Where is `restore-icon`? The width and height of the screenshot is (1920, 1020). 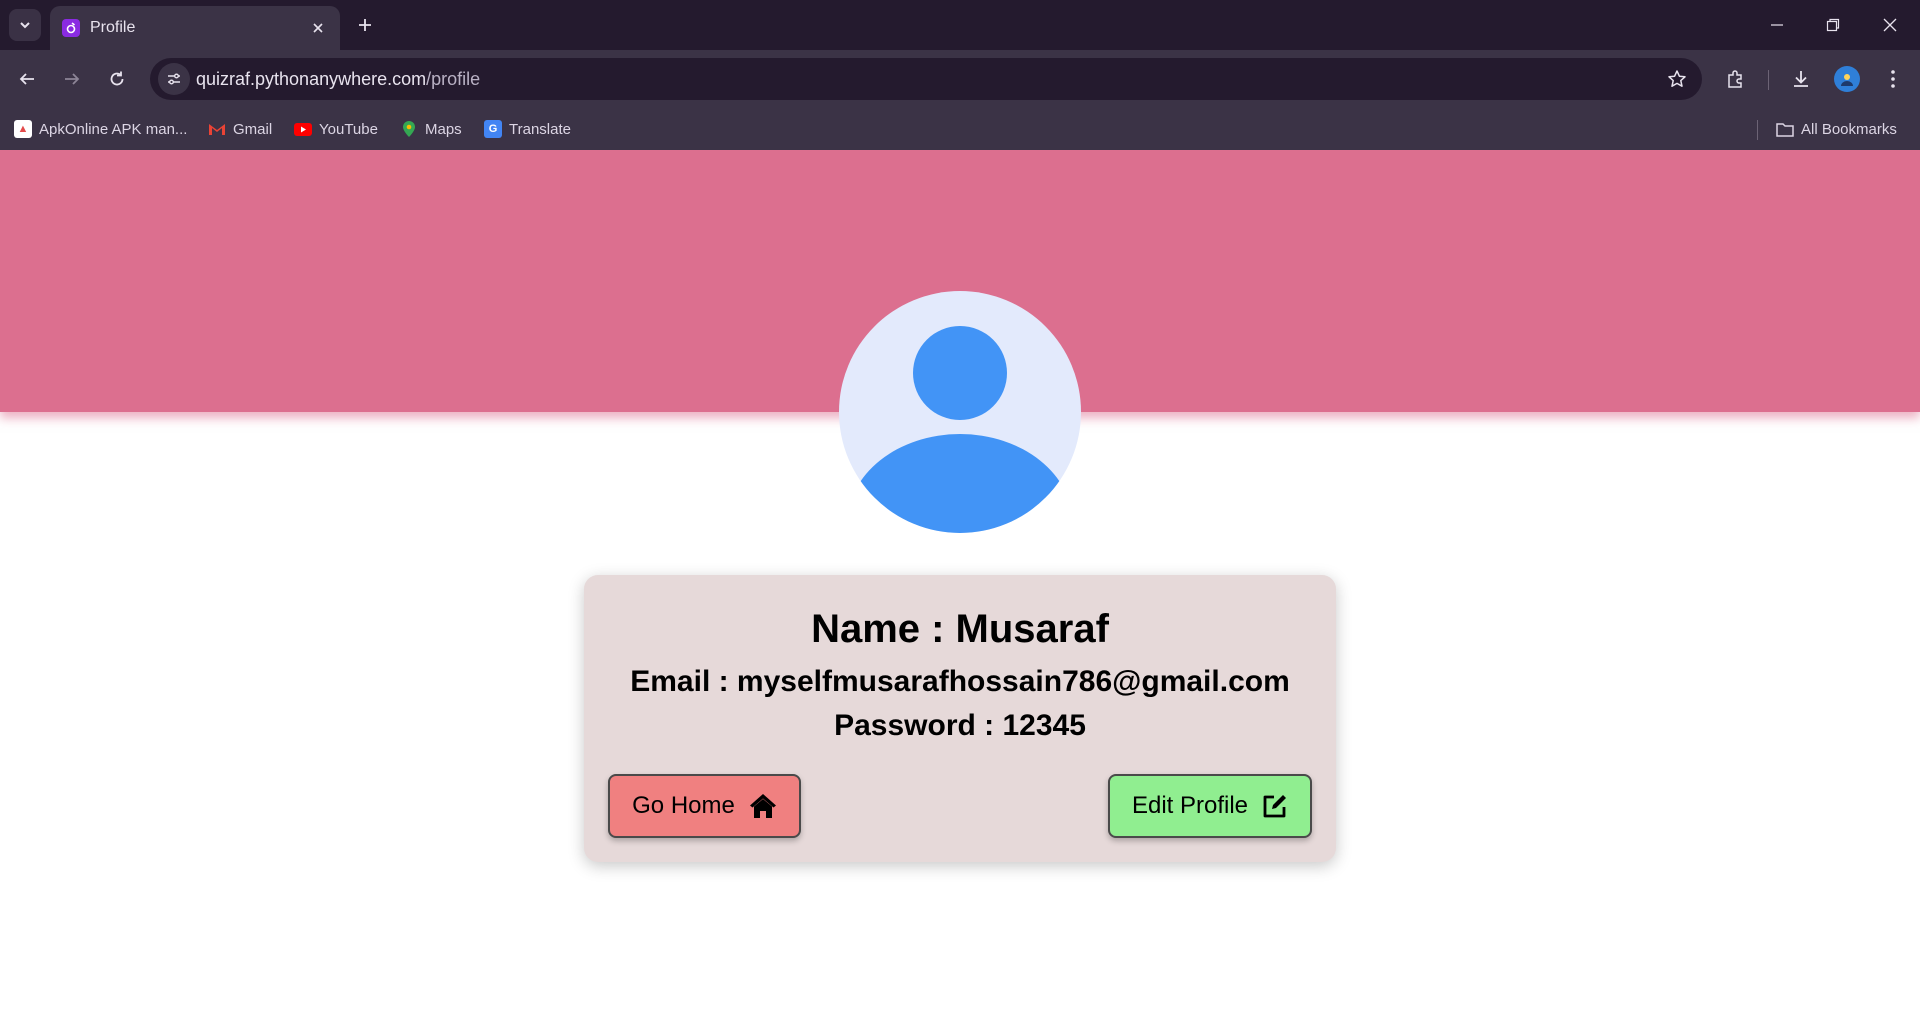
restore-icon is located at coordinates (1833, 25).